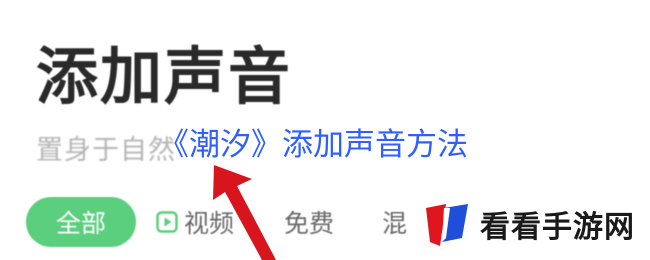 The width and height of the screenshot is (650, 260). Describe the element at coordinates (164, 76) in the screenshot. I see `page-title: 添加声音` at that location.